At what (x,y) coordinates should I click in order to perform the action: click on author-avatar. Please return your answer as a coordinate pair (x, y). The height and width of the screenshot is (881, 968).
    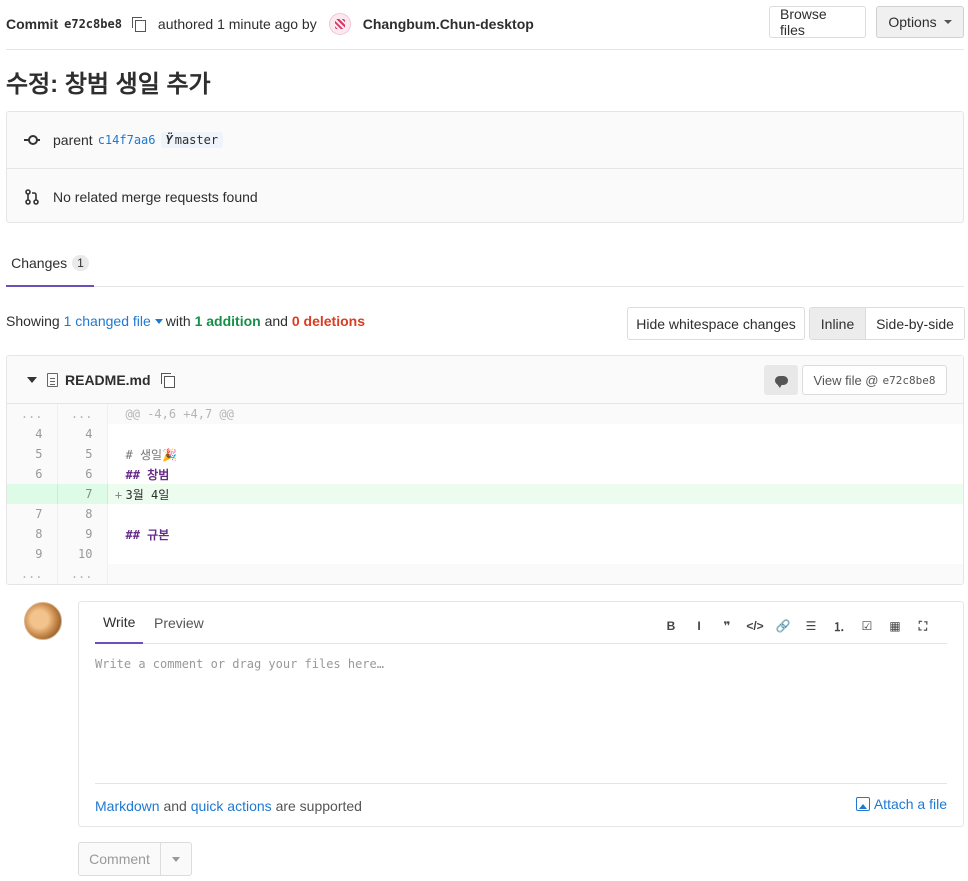
    Looking at the image, I should click on (339, 24).